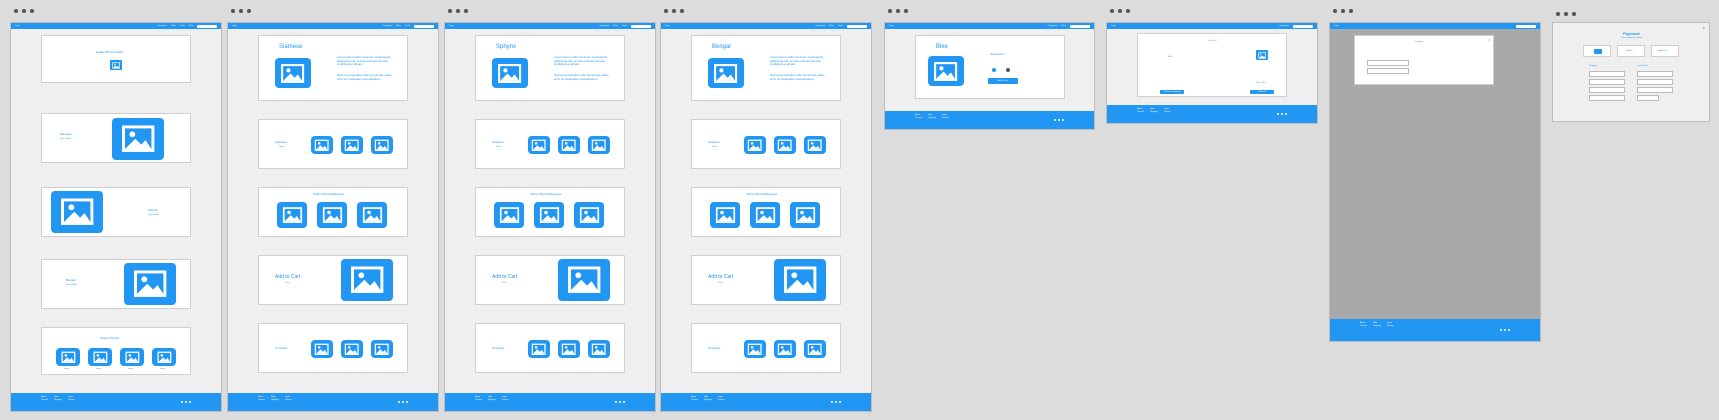 The height and width of the screenshot is (420, 1719). Describe the element at coordinates (1597, 51) in the screenshot. I see `payment-method-card` at that location.